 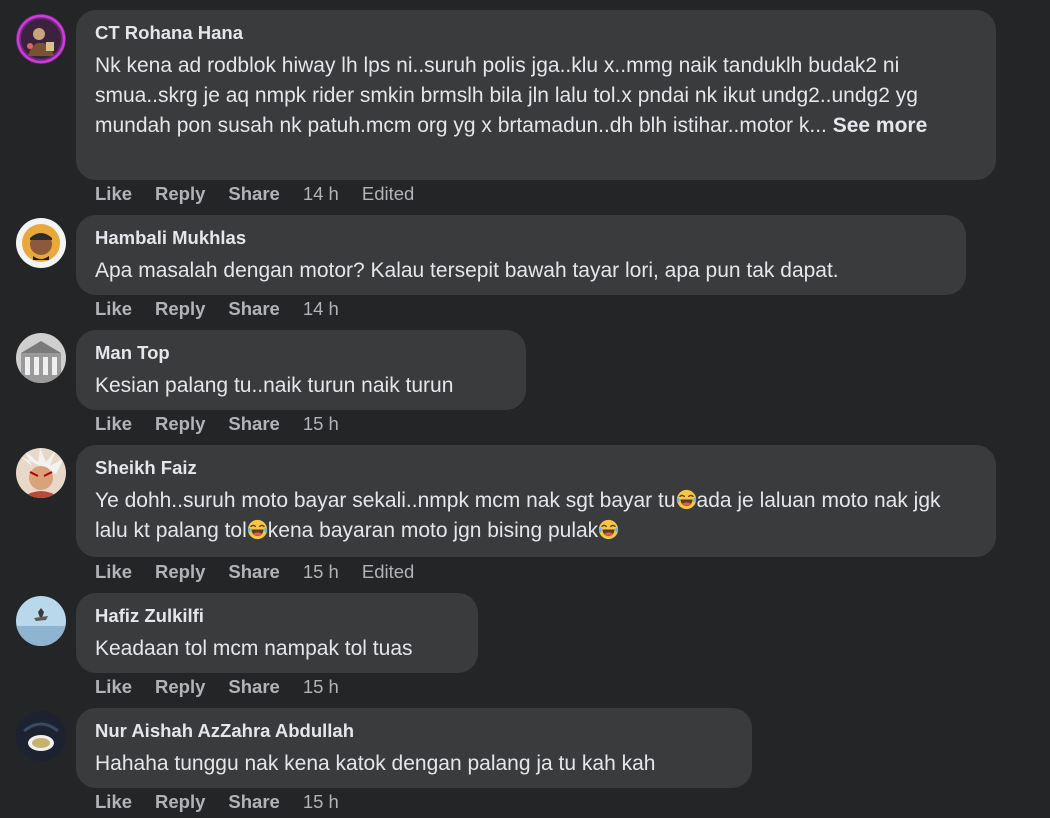 I want to click on comment-author: Hafiz Zulkilfi, so click(x=149, y=616).